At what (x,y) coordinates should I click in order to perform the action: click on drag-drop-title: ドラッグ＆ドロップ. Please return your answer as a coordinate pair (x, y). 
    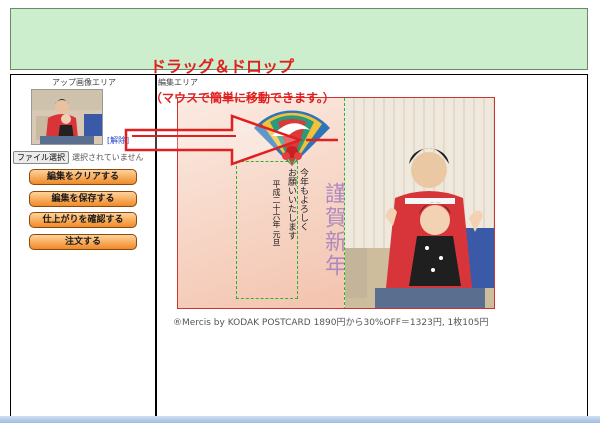
    Looking at the image, I should click on (222, 66).